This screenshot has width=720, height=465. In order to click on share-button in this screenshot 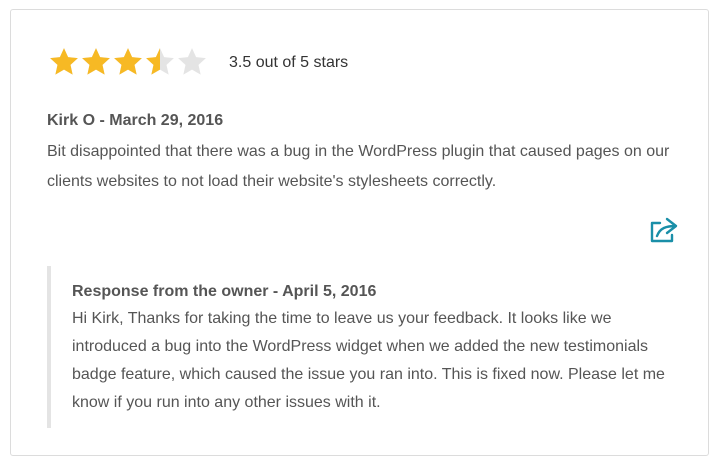, I will do `click(664, 230)`.